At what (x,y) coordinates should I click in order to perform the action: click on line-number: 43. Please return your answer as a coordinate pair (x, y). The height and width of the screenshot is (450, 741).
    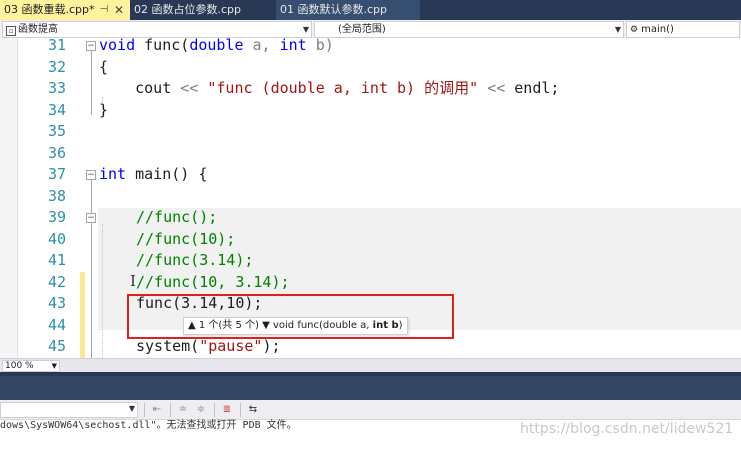
    Looking at the image, I should click on (56, 303).